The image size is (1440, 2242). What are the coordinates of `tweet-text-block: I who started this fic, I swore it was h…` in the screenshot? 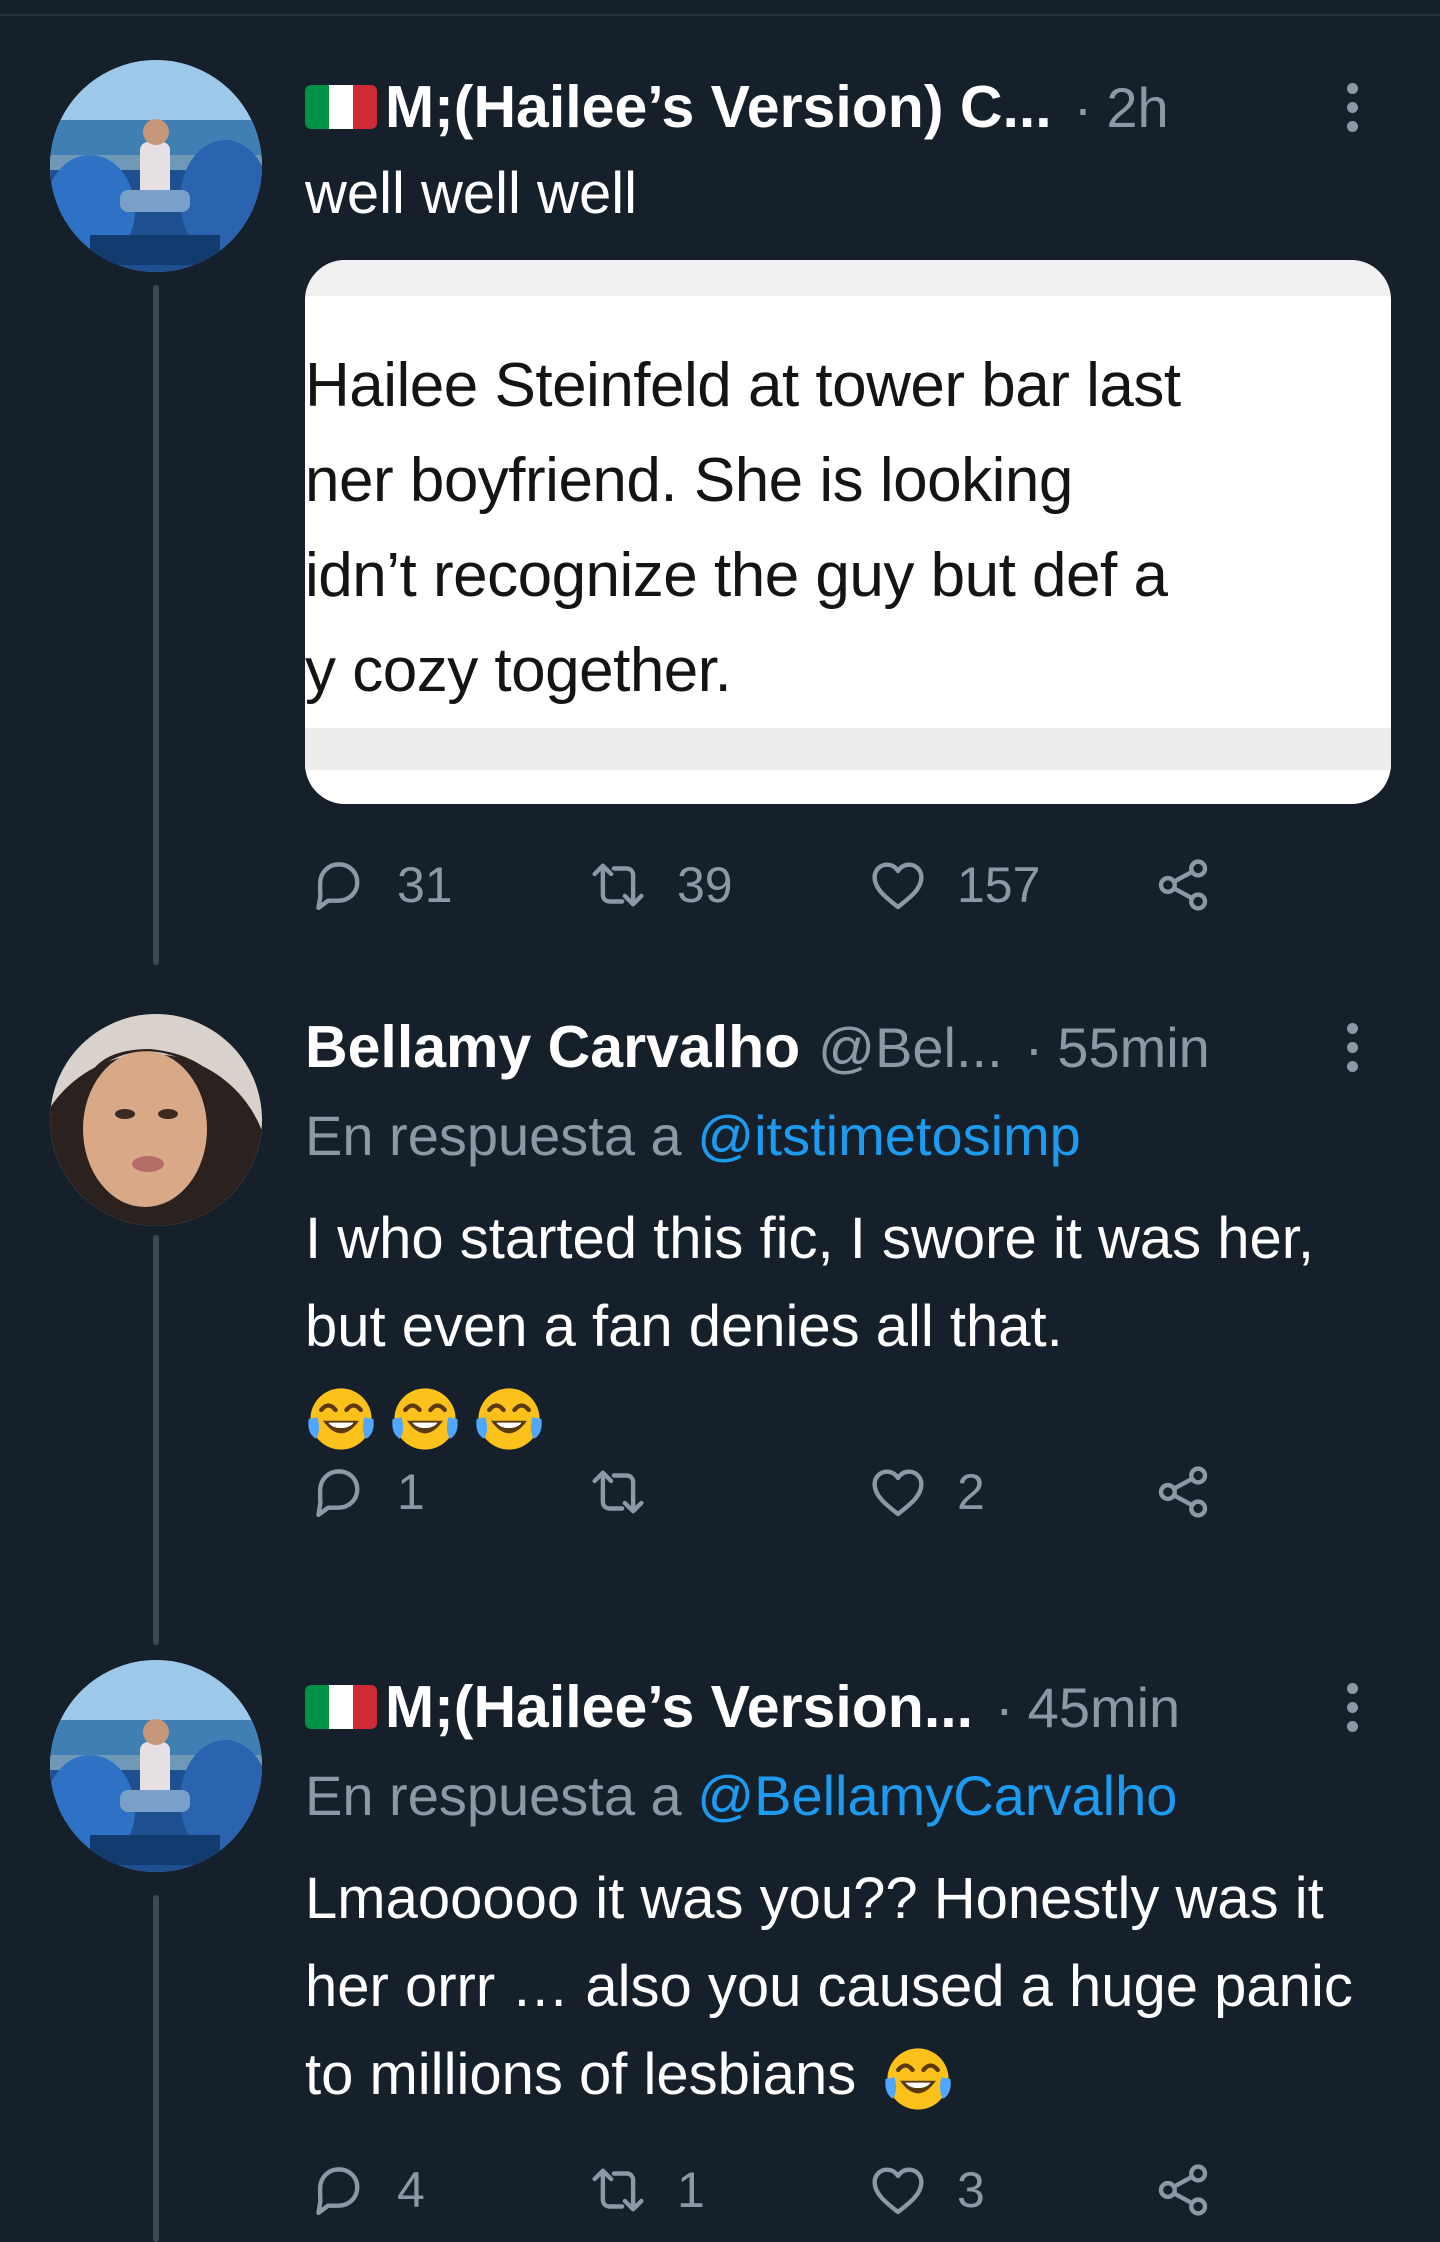 It's located at (845, 1327).